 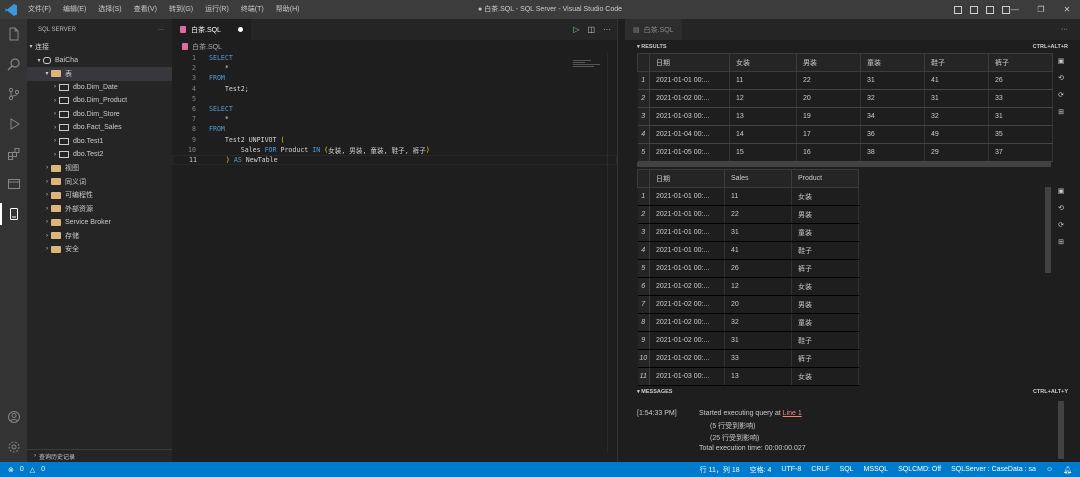 I want to click on minimize-button: —, so click(x=1015, y=9).